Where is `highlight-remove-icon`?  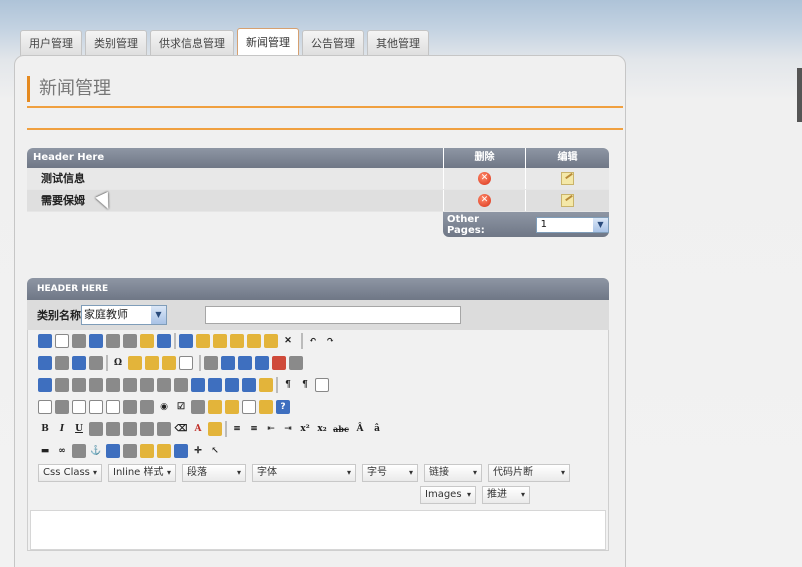
highlight-remove-icon is located at coordinates (232, 407).